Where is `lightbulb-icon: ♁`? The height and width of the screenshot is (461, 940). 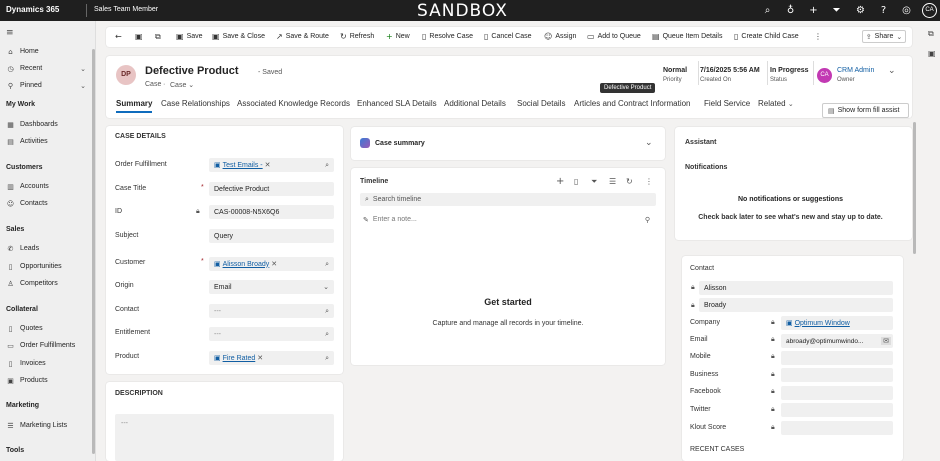 lightbulb-icon: ♁ is located at coordinates (790, 10).